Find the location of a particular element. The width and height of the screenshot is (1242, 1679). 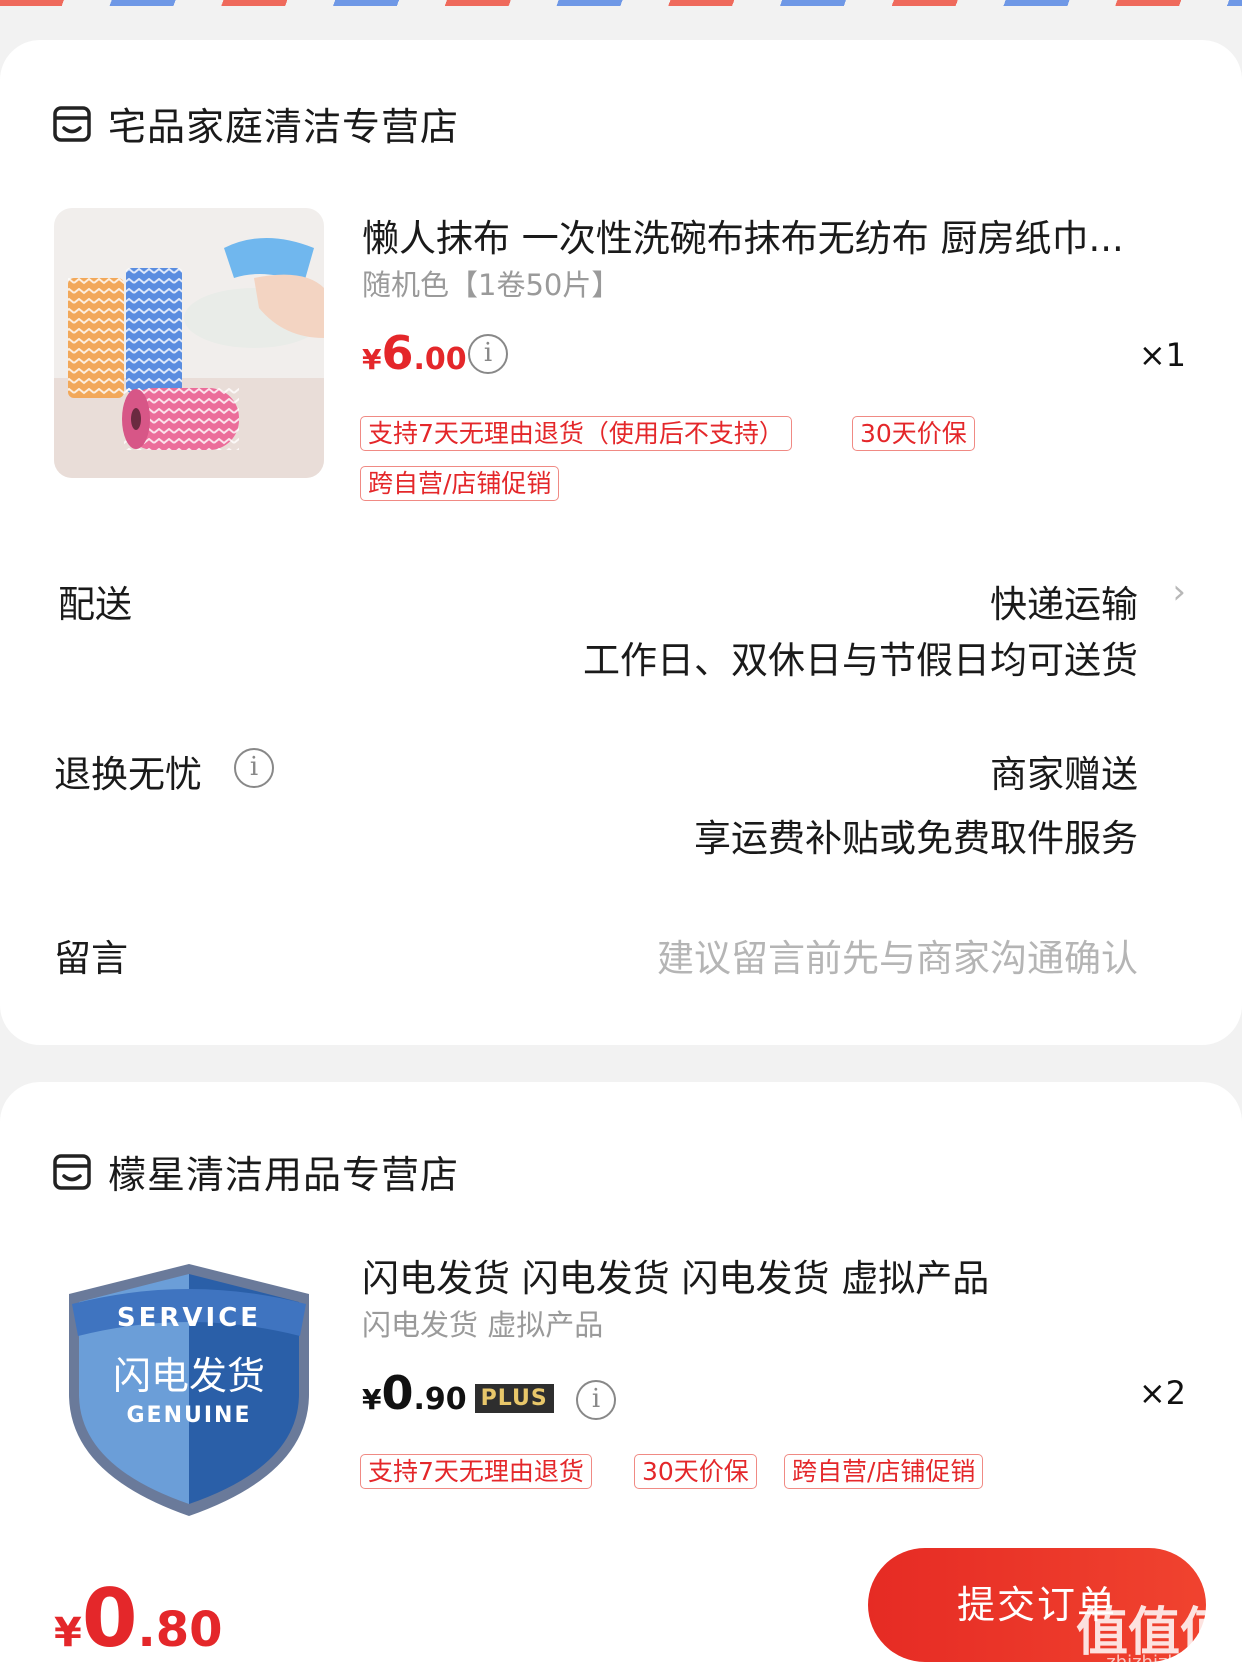

product-price: ¥6.00 is located at coordinates (414, 353).